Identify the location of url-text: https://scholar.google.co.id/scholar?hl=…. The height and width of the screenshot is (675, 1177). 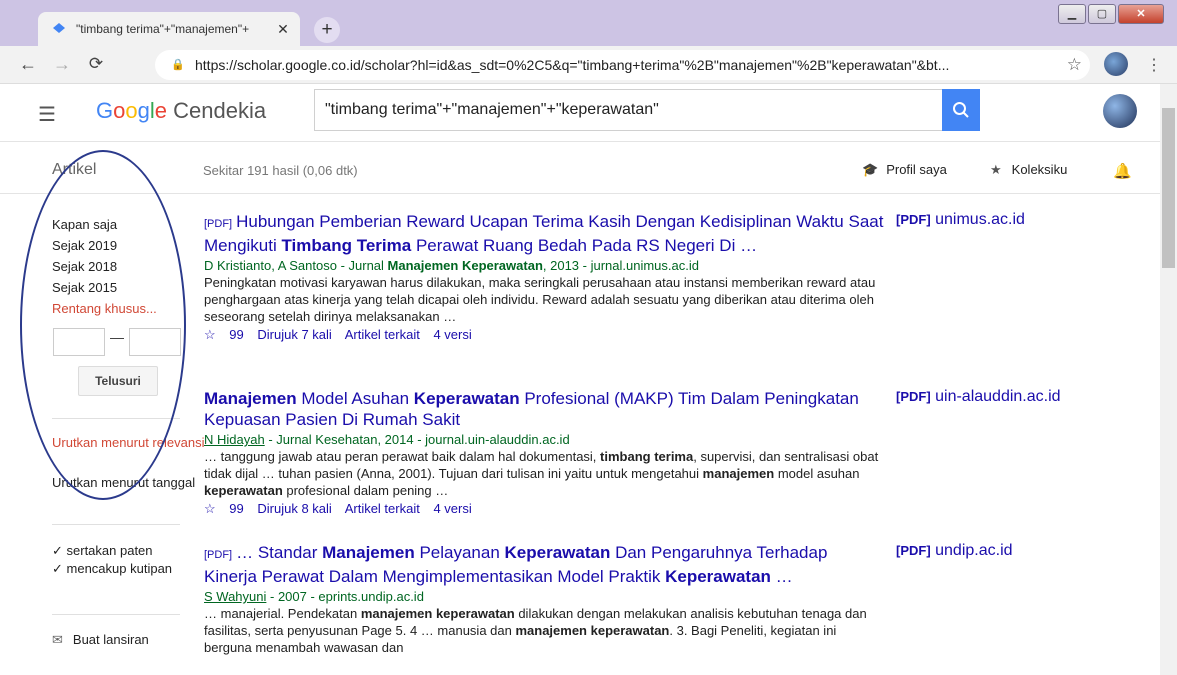
(572, 65).